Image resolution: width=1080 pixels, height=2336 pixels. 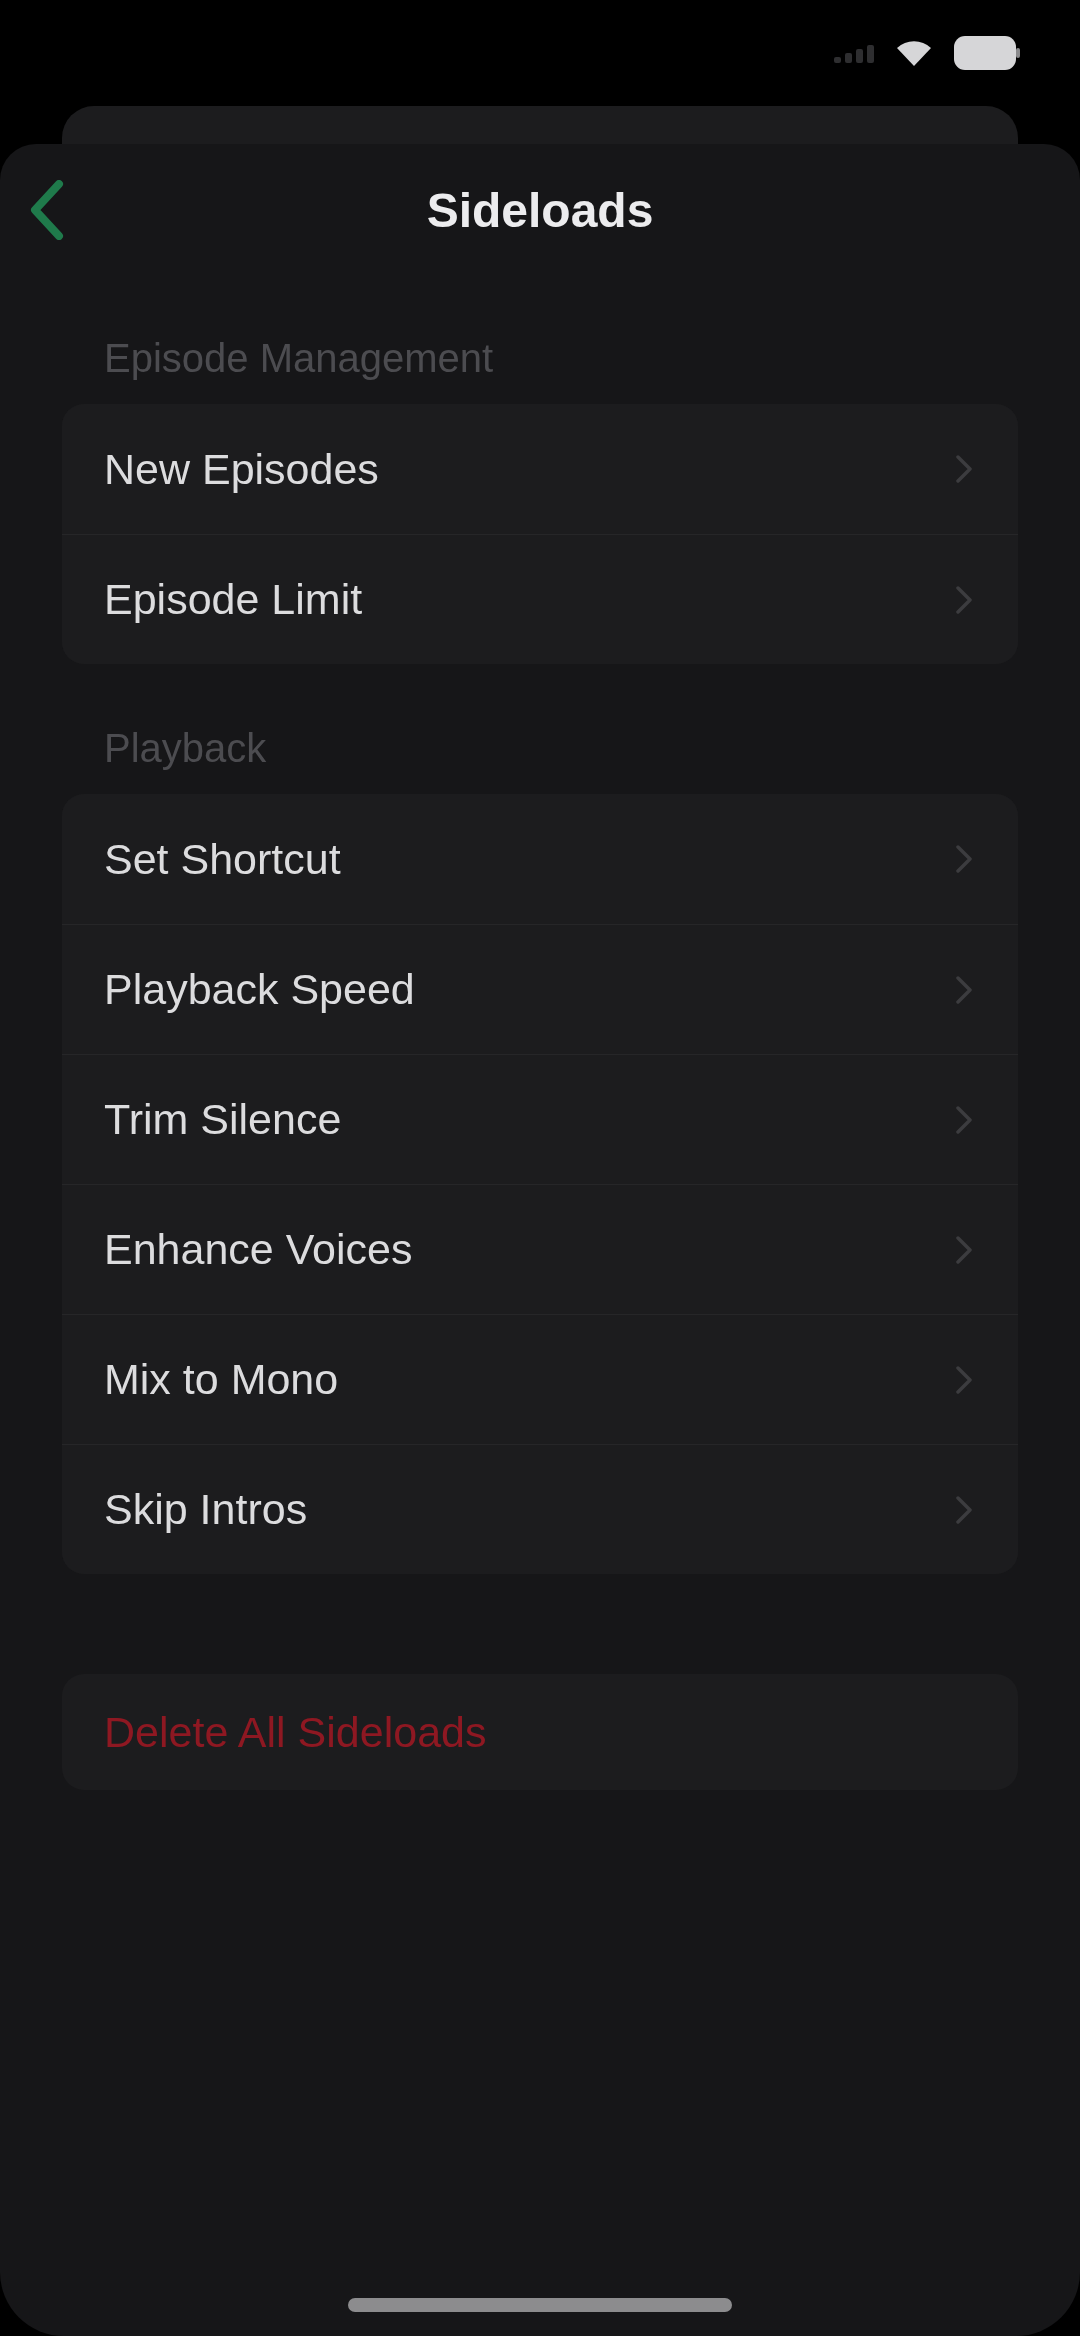 I want to click on section-header: Playback, so click(x=185, y=748).